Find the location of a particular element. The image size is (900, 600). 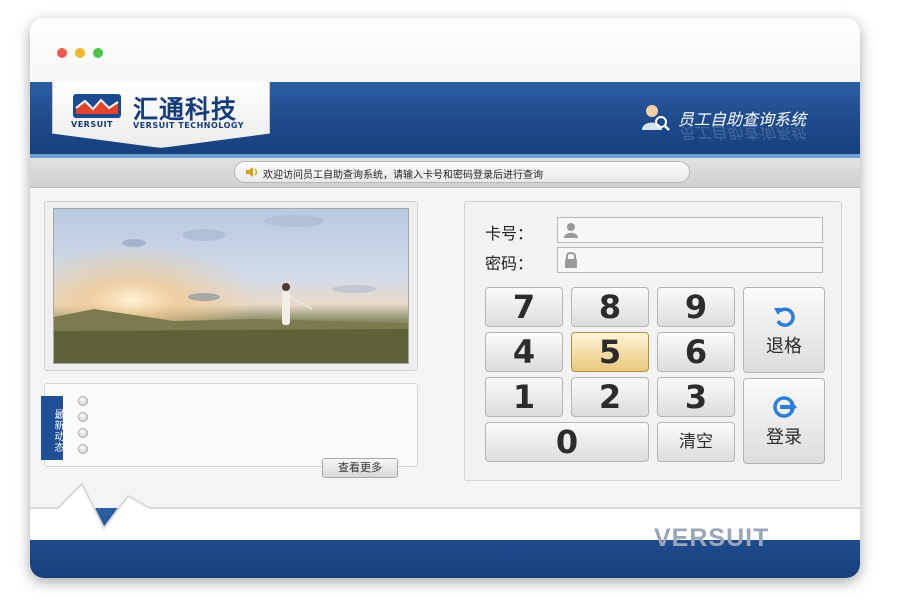

lock-icon is located at coordinates (571, 260).